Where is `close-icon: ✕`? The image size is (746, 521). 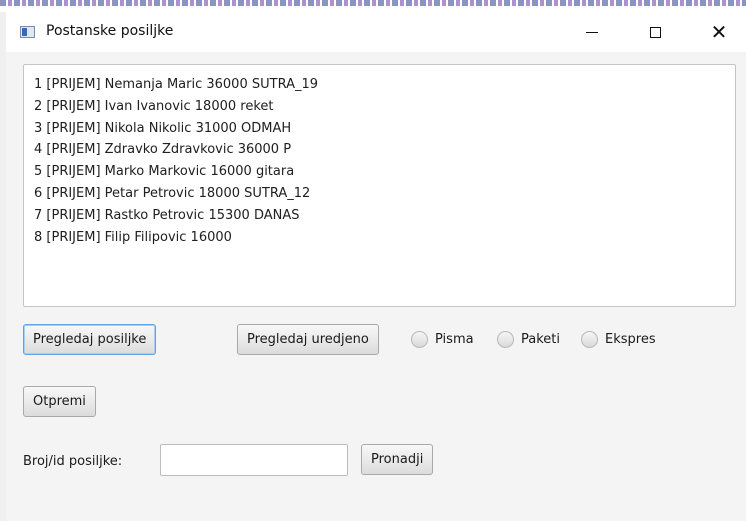 close-icon: ✕ is located at coordinates (719, 32).